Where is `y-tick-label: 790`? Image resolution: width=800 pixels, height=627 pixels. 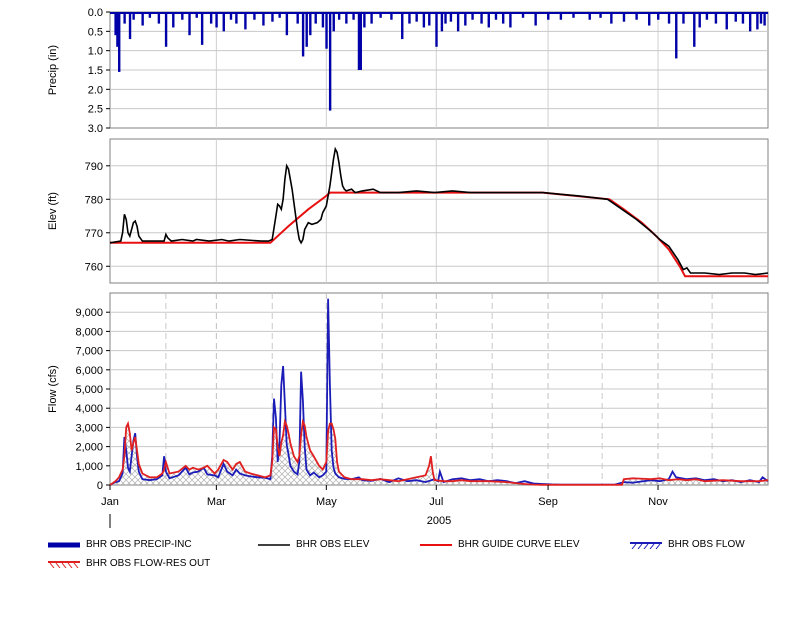 y-tick-label: 790 is located at coordinates (94, 167).